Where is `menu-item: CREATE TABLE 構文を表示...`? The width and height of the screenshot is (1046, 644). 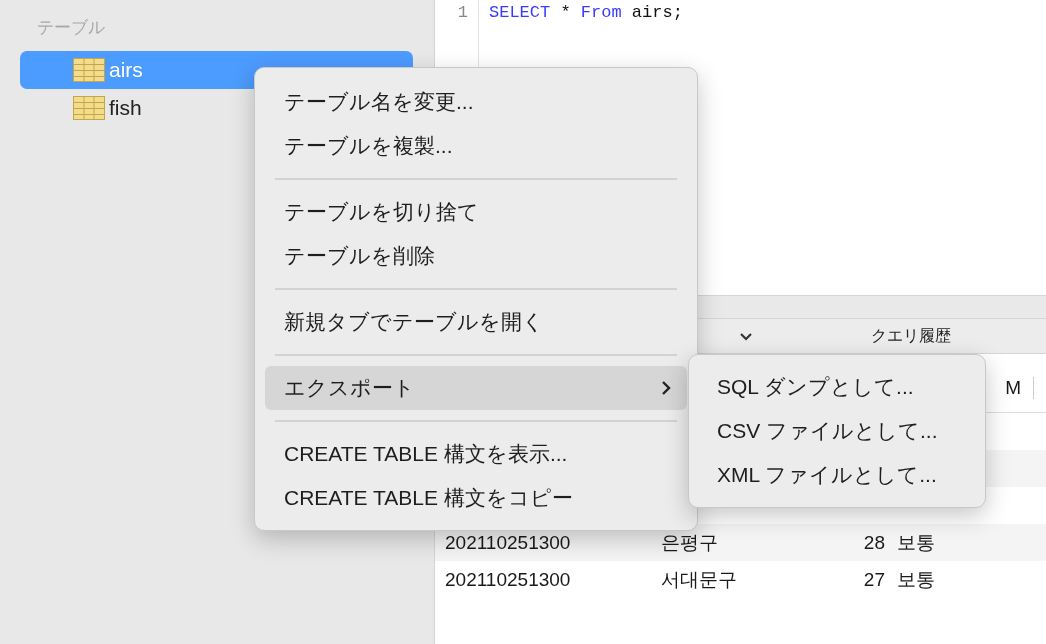
menu-item: CREATE TABLE 構文を表示... is located at coordinates (476, 454).